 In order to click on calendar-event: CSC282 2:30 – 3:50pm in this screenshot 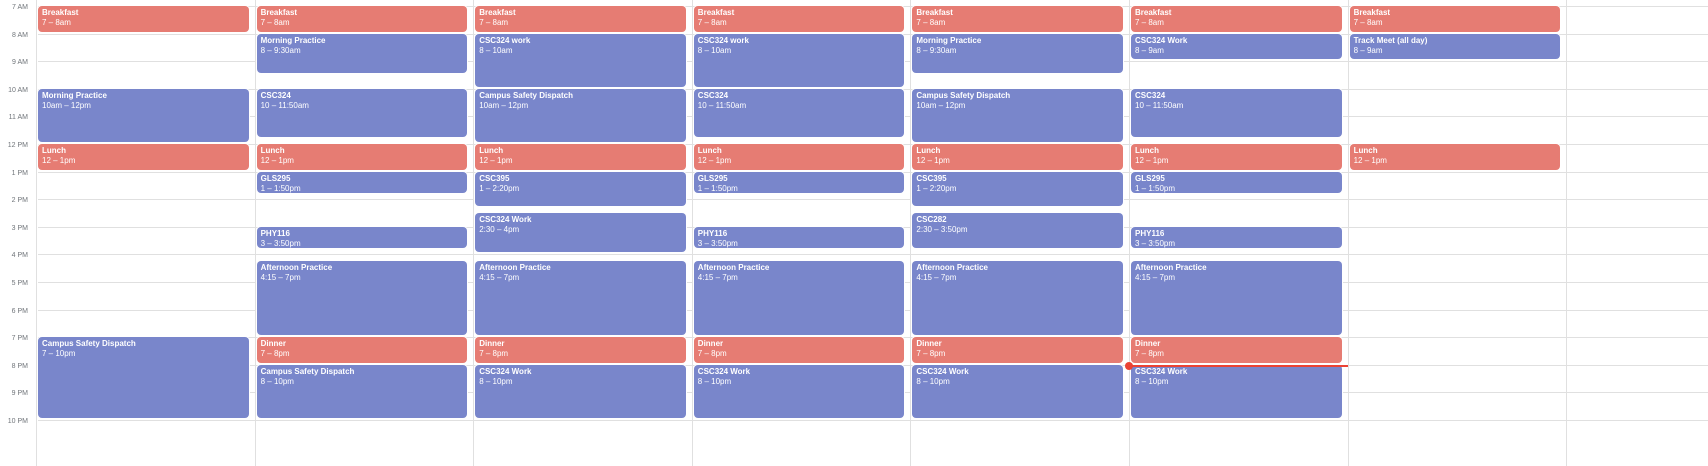, I will do `click(1017, 230)`.